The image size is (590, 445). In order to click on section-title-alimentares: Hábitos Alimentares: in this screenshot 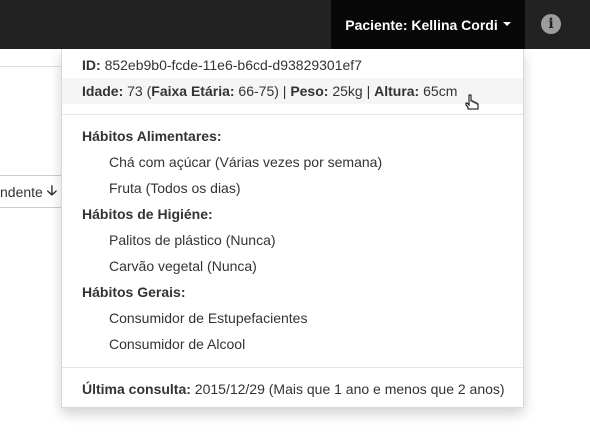, I will do `click(152, 136)`.